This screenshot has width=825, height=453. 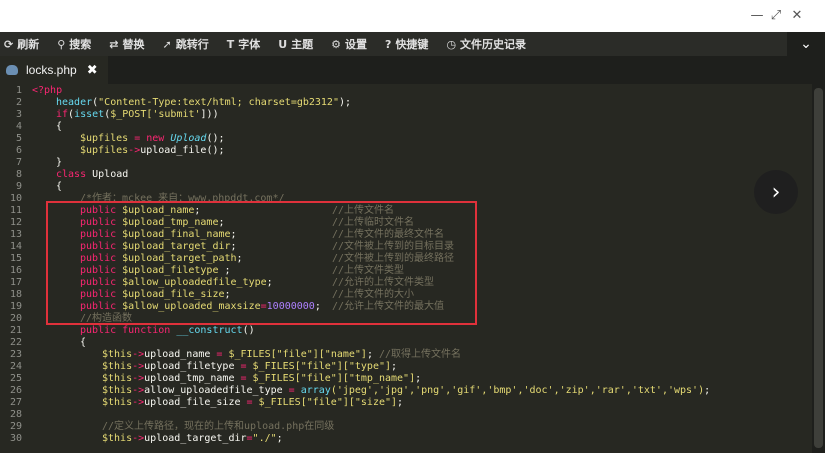 What do you see at coordinates (92, 70) in the screenshot?
I see `tab-close-icon: ✖` at bounding box center [92, 70].